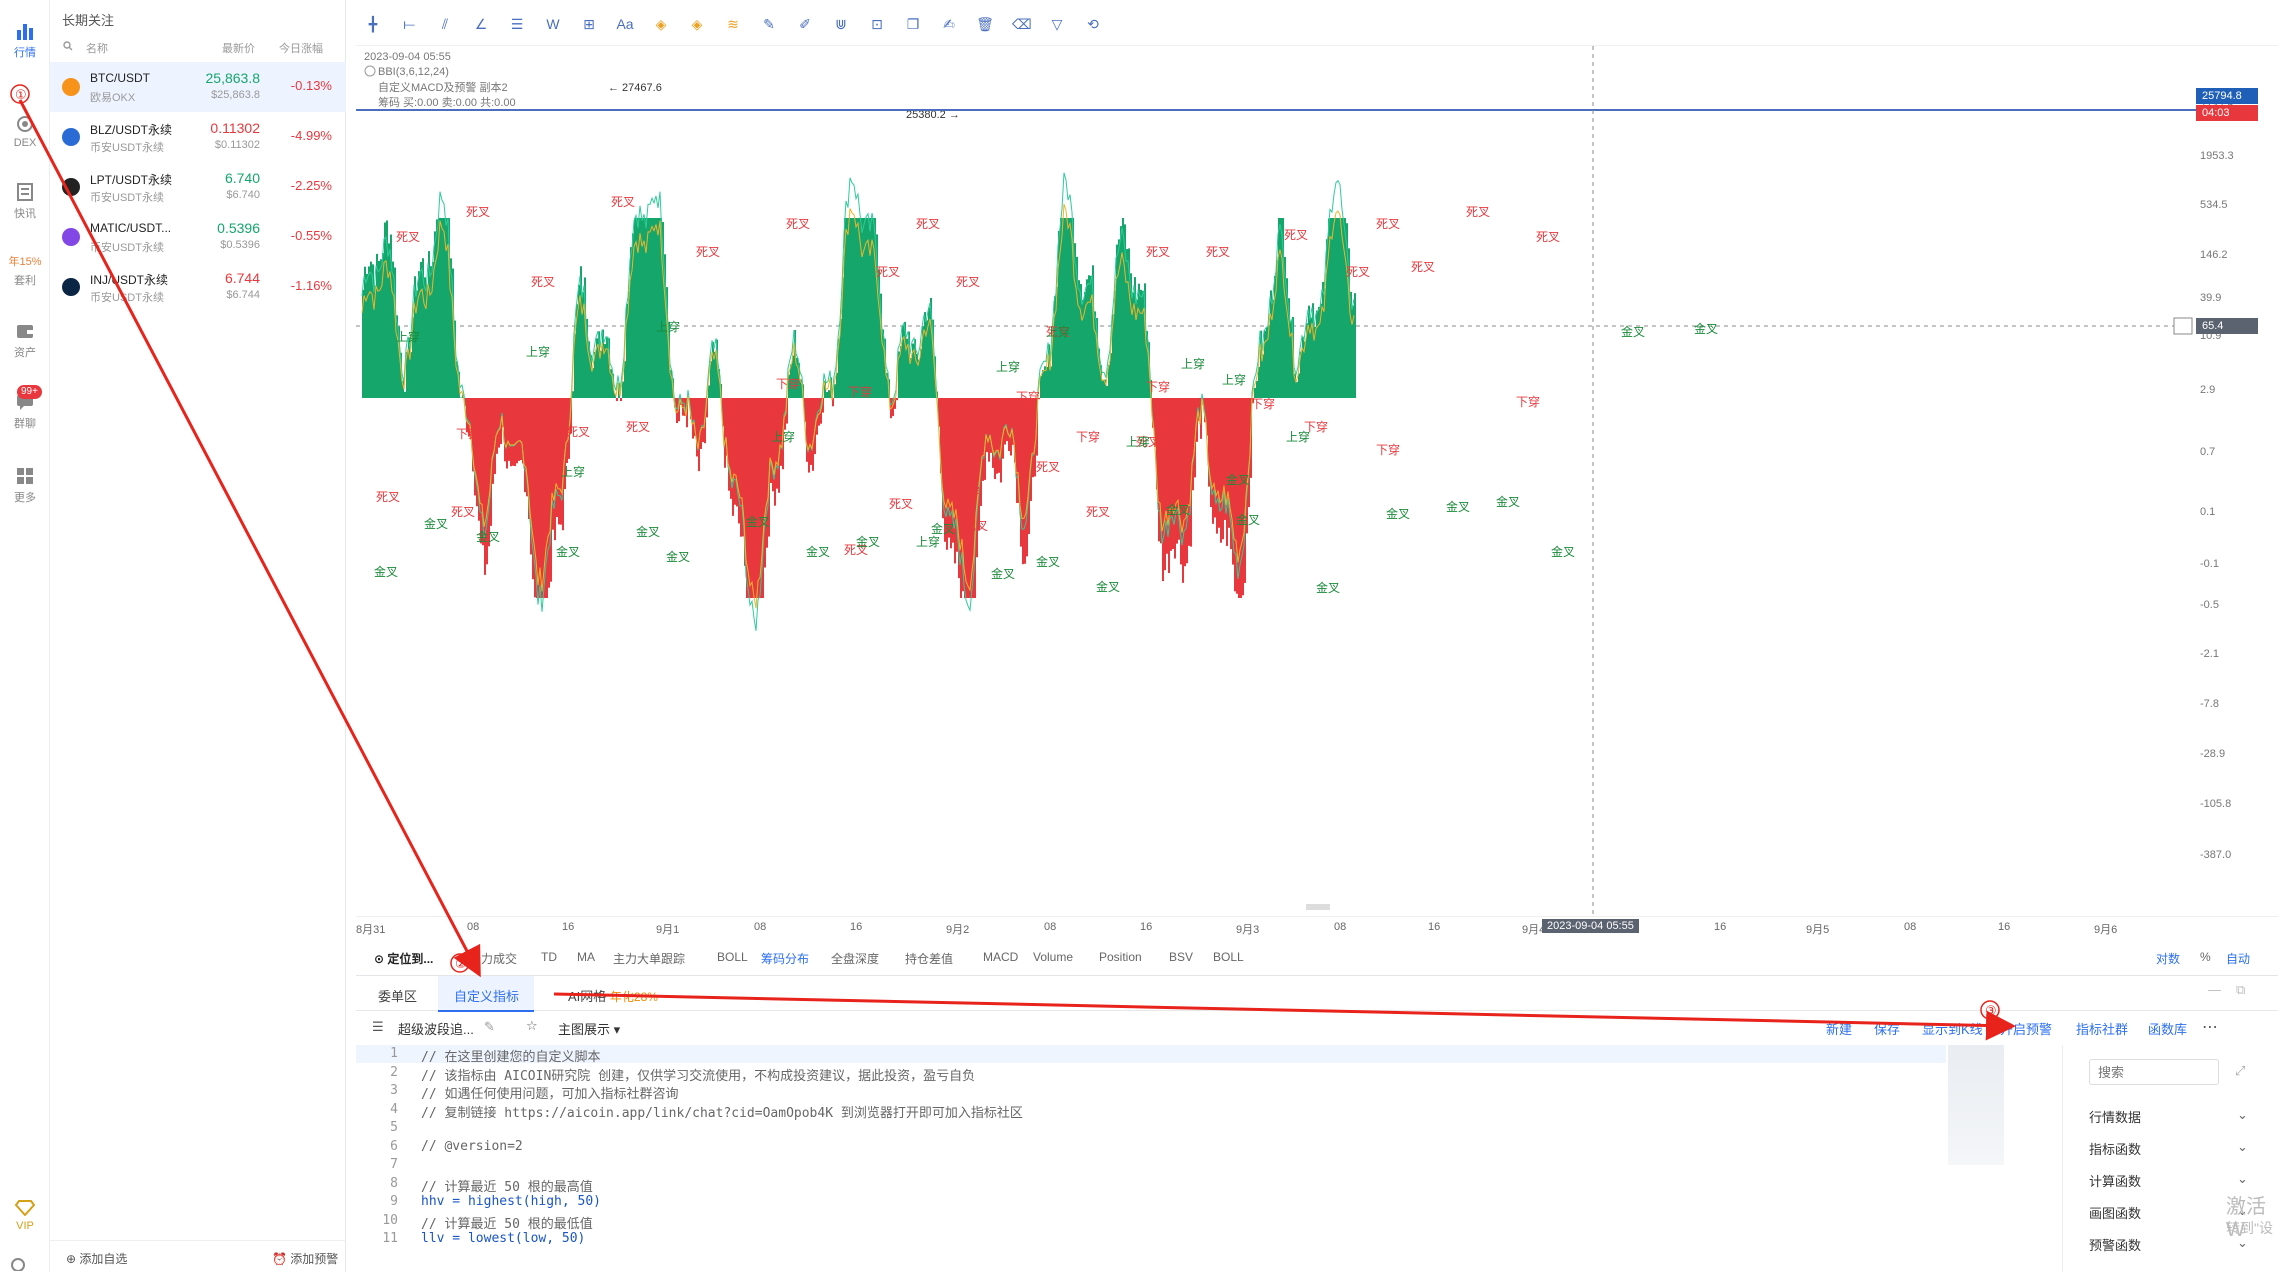 Image resolution: width=2278 pixels, height=1272 pixels. I want to click on function-library-button: 函数库, so click(2167, 1028).